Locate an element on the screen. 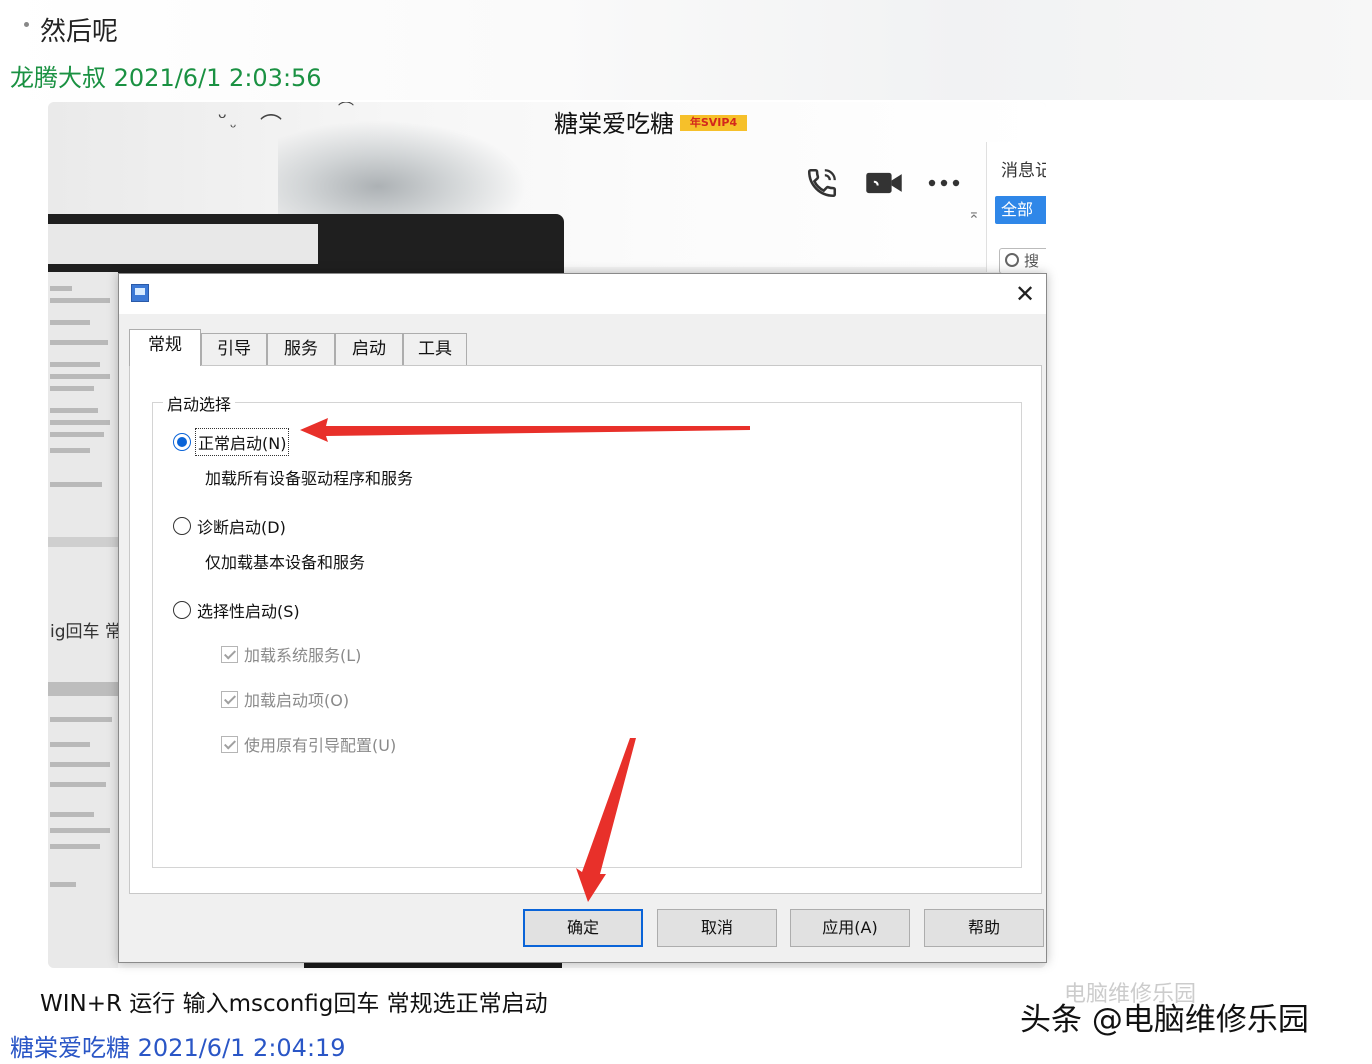 The image size is (1372, 1064). tab-boot: 引导 is located at coordinates (234, 349).